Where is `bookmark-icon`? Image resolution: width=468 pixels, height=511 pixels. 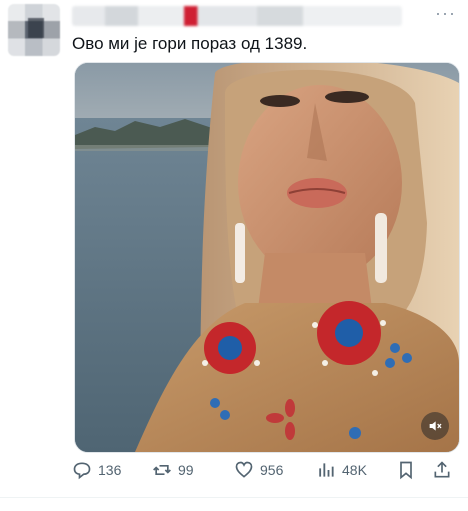
bookmark-icon is located at coordinates (406, 470).